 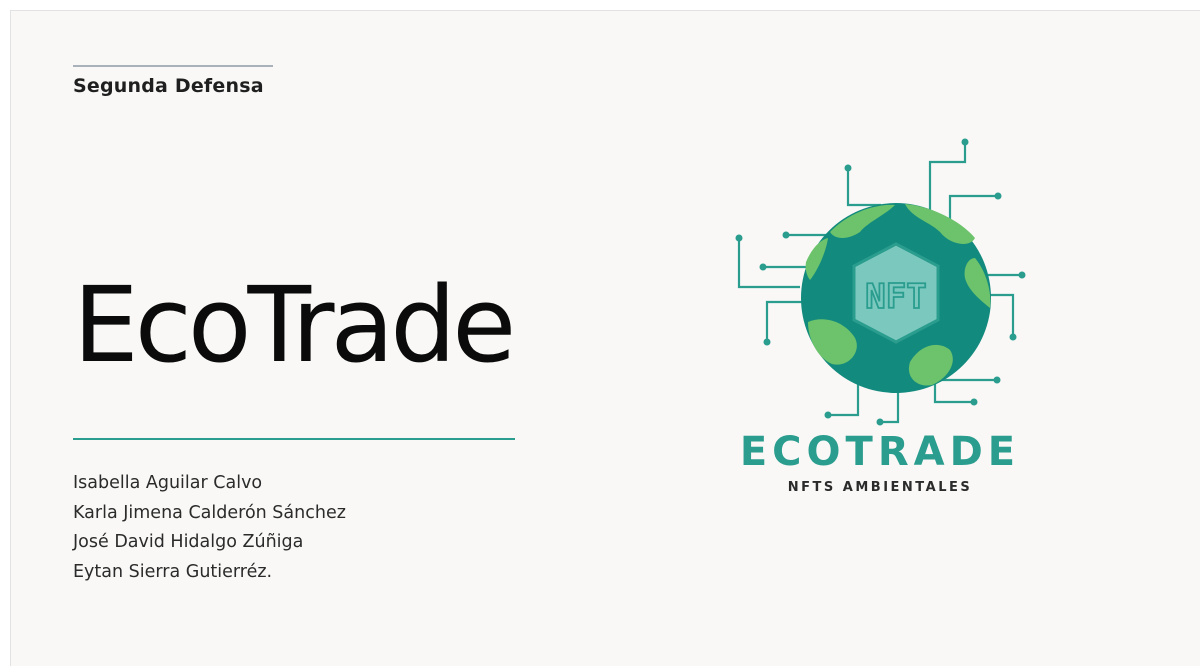 I want to click on logo-brand-block: ECOTRADE NFTS AMBIENTALES, so click(x=880, y=463).